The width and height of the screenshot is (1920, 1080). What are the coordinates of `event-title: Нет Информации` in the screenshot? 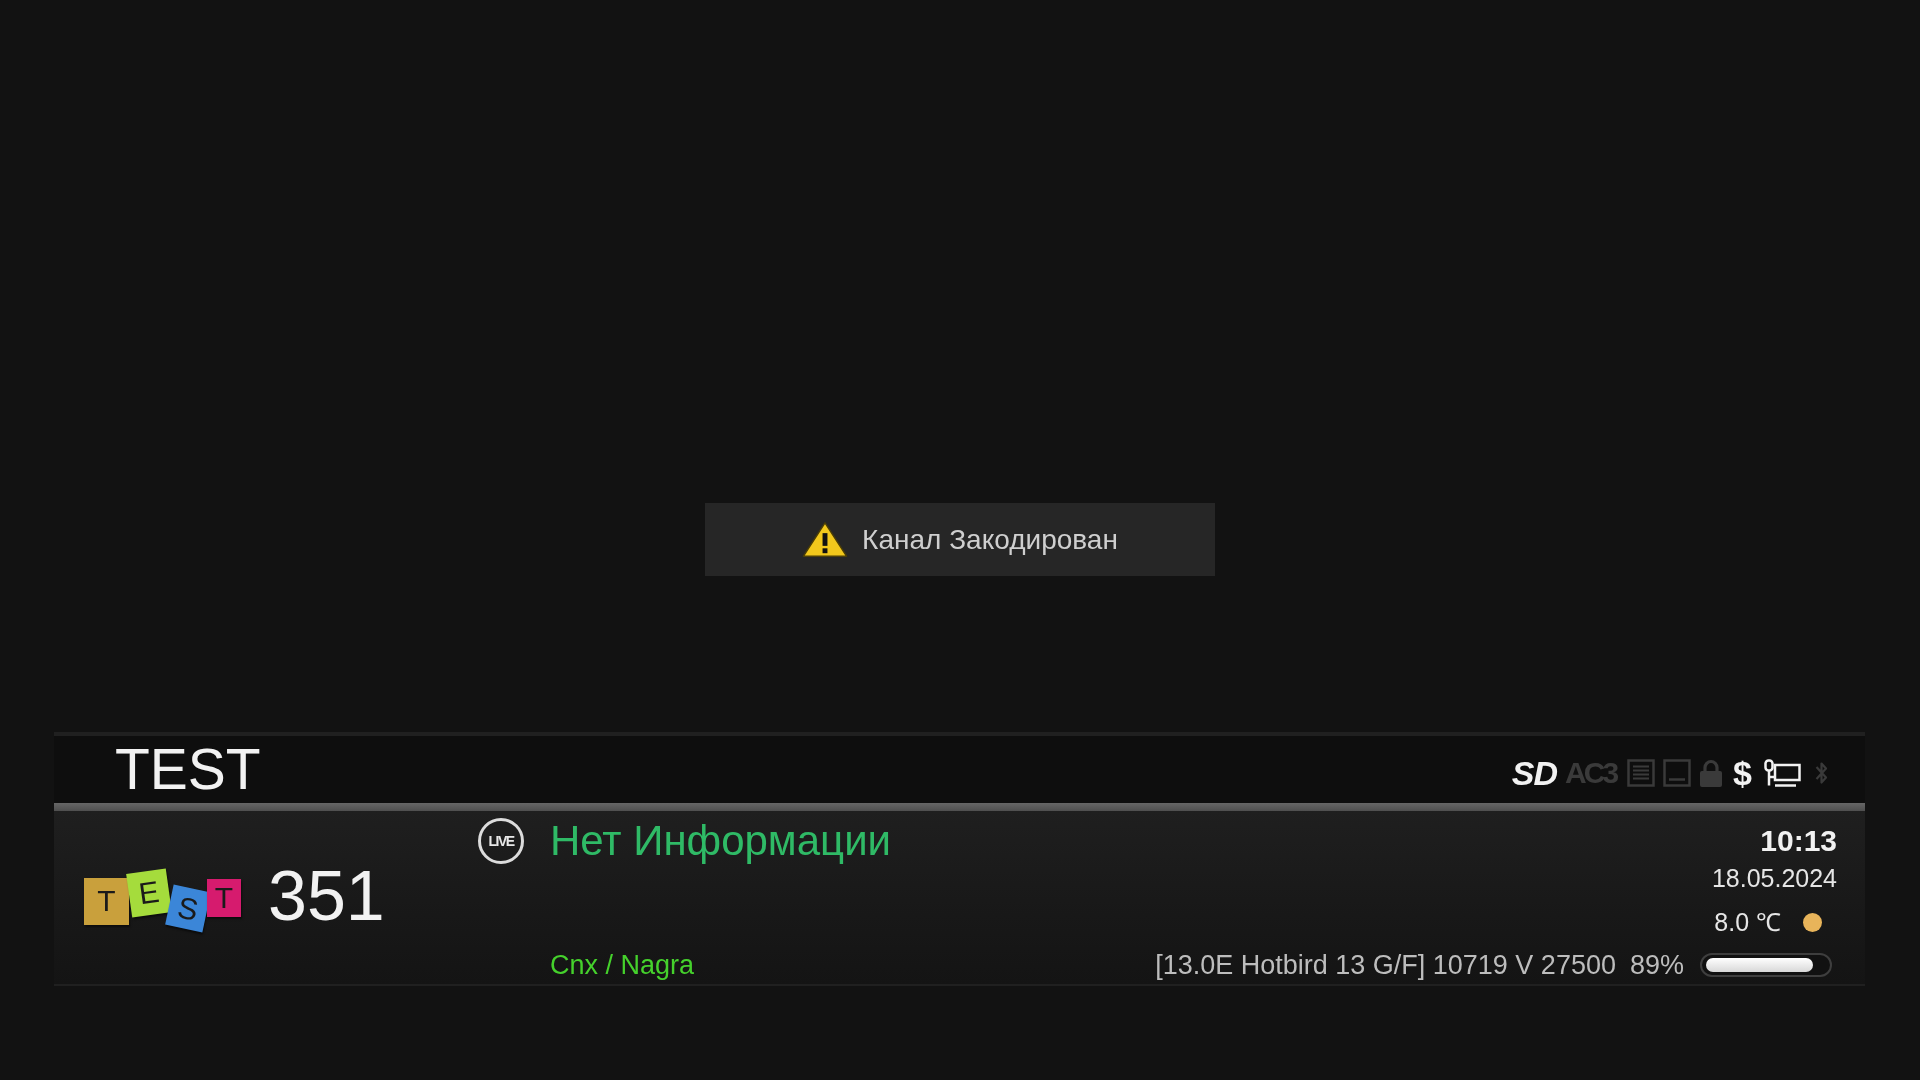 It's located at (721, 841).